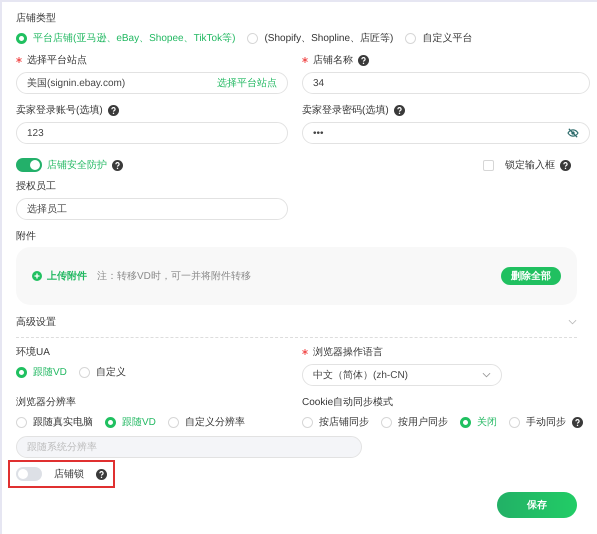  What do you see at coordinates (26, 236) in the screenshot?
I see `field-label: 附件` at bounding box center [26, 236].